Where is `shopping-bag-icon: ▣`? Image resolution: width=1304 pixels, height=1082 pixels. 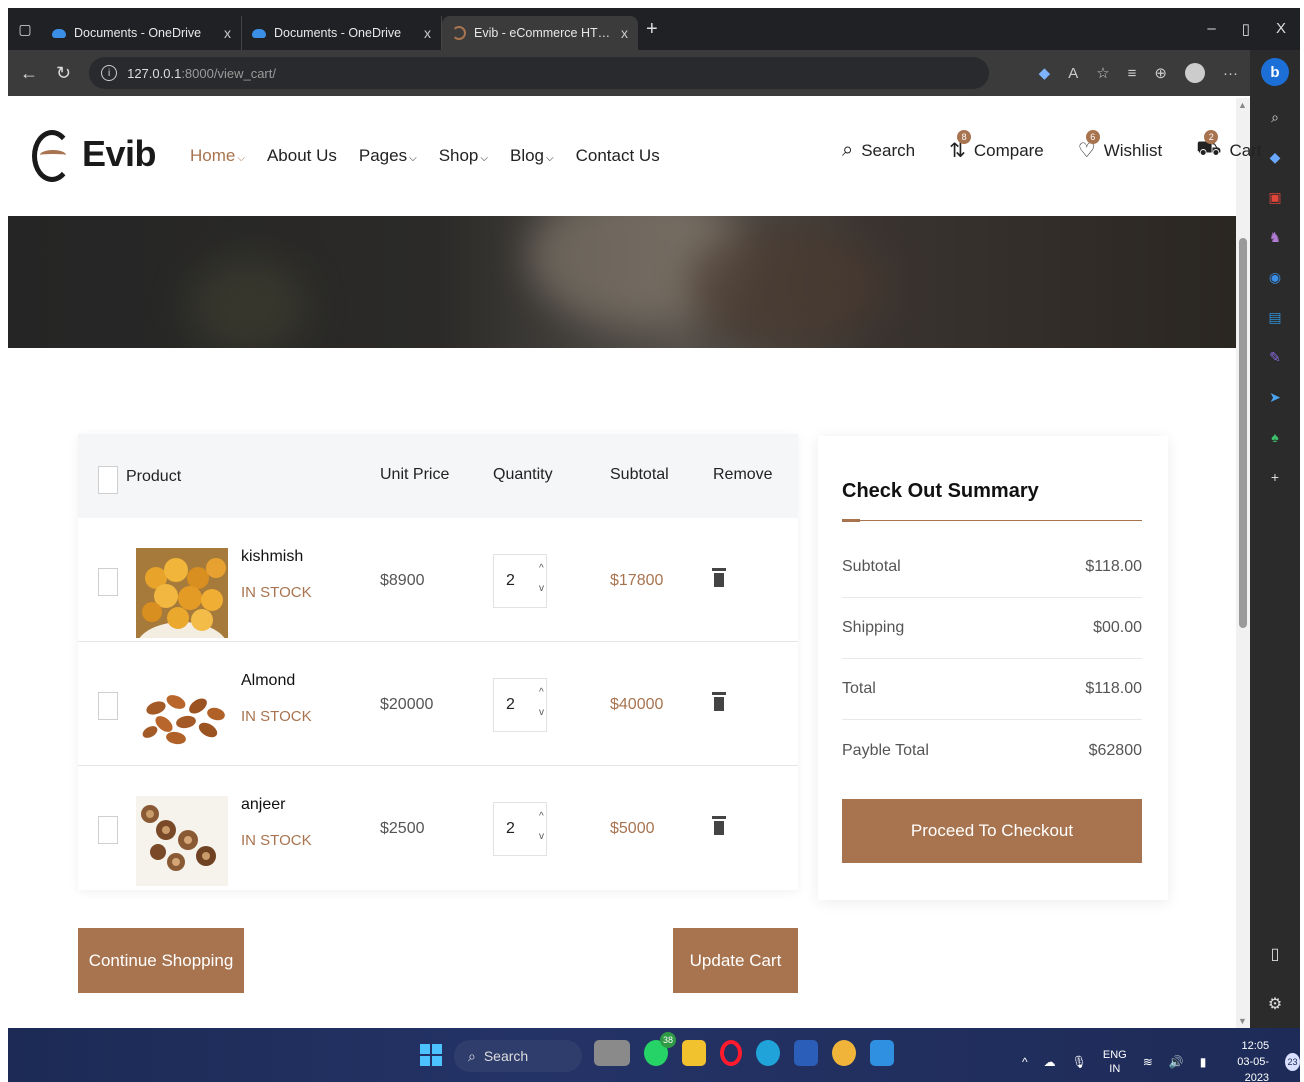
shopping-bag-icon: ▣ is located at coordinates (1275, 197).